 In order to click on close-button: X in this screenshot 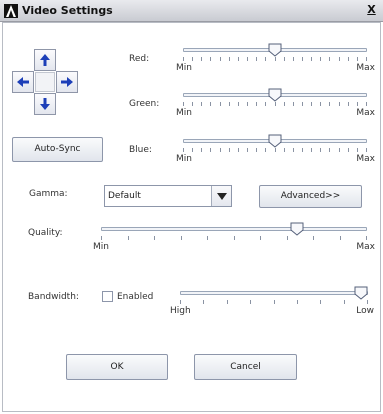, I will do `click(371, 10)`.